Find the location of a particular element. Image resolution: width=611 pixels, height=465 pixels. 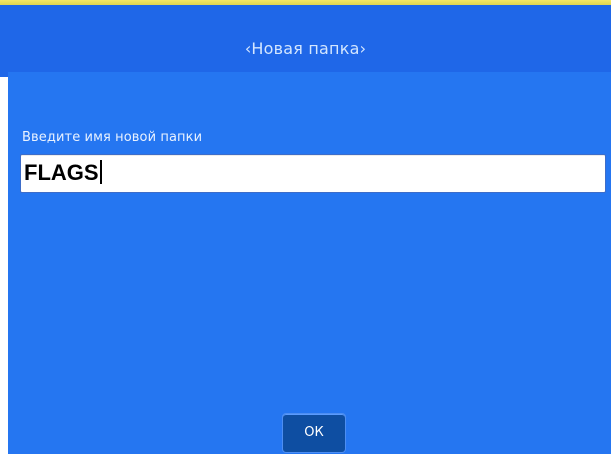

folder-name-prompt: Введите имя новой папки is located at coordinates (112, 137).